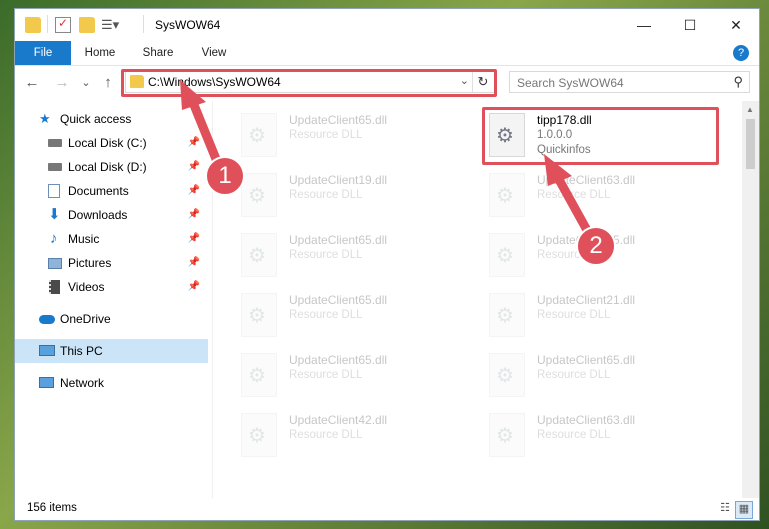 This screenshot has height=529, width=769. I want to click on list-item: ⚙ UpdateClient42.dll Resource DLL, so click(353, 436).